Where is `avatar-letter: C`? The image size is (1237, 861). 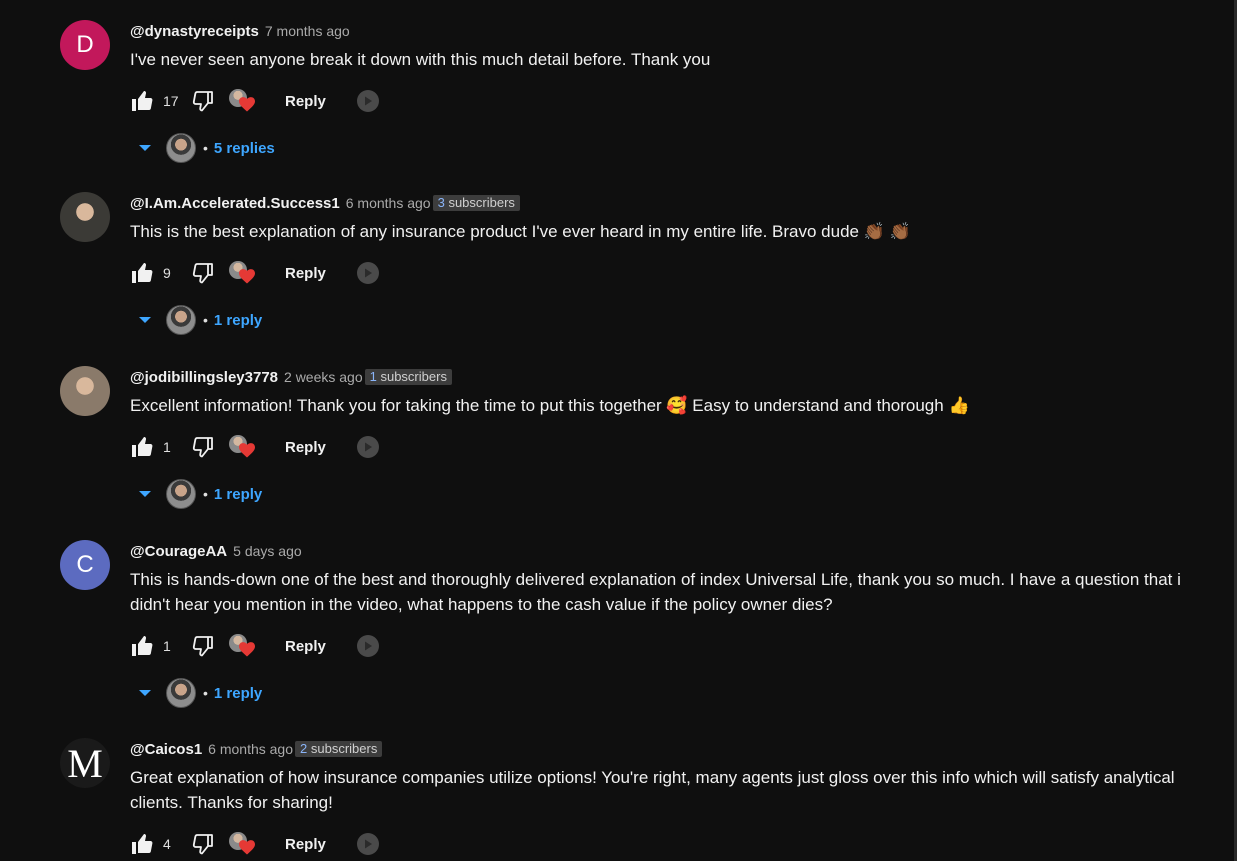
avatar-letter: C is located at coordinates (85, 564).